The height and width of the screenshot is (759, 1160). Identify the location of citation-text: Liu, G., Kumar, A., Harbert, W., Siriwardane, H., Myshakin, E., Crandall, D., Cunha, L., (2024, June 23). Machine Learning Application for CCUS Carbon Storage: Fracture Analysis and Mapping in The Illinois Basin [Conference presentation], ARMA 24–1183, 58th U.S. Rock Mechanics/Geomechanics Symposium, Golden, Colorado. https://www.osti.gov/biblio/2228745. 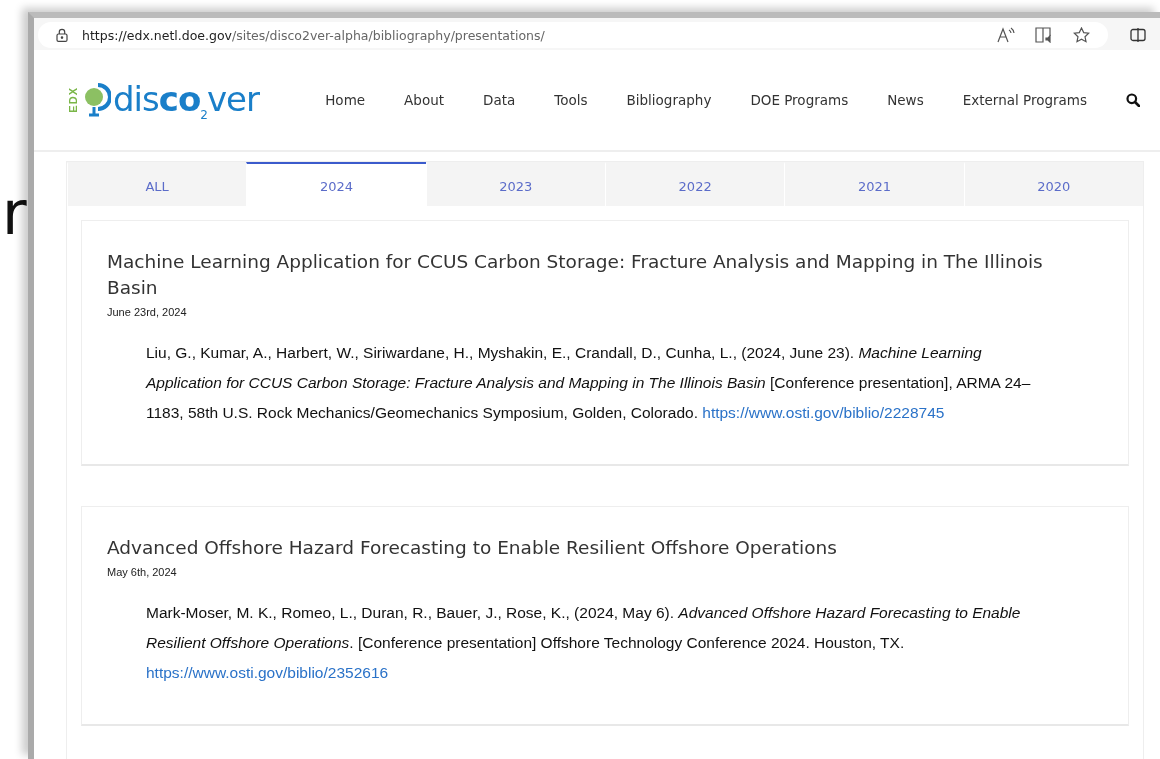
(589, 383).